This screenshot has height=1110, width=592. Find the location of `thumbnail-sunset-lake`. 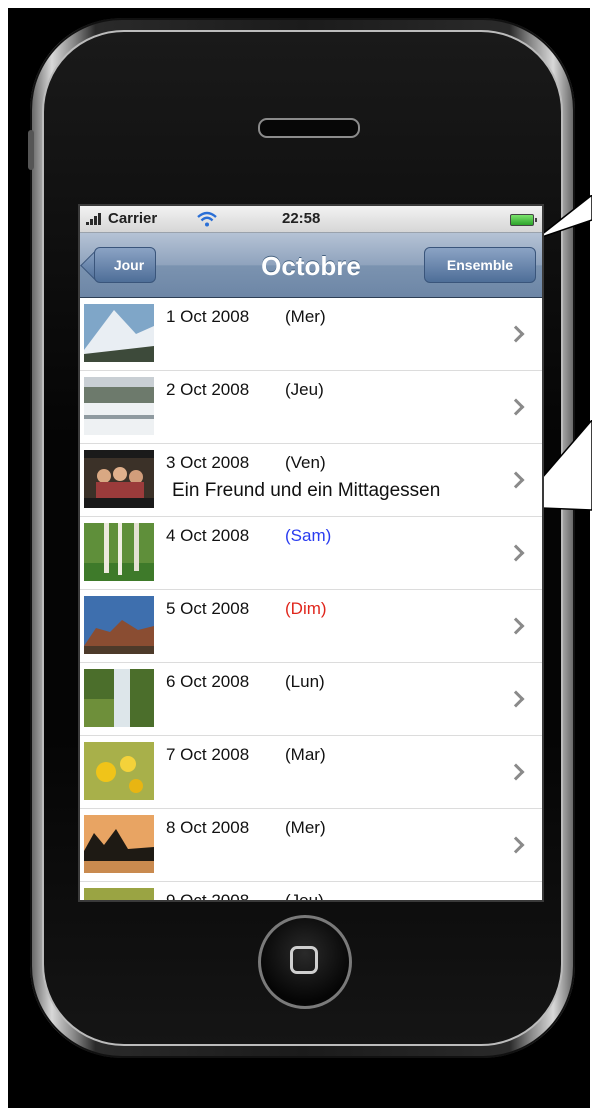

thumbnail-sunset-lake is located at coordinates (119, 844).